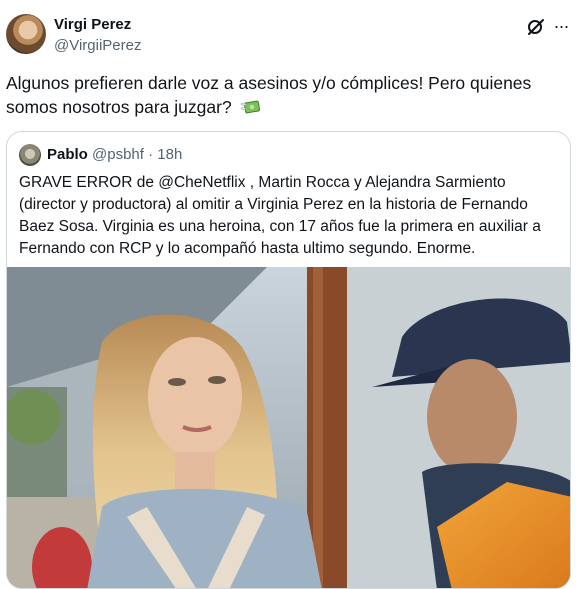 This screenshot has width=580, height=589. Describe the element at coordinates (97, 45) in the screenshot. I see `author-handle: @VirgiiPerez` at that location.